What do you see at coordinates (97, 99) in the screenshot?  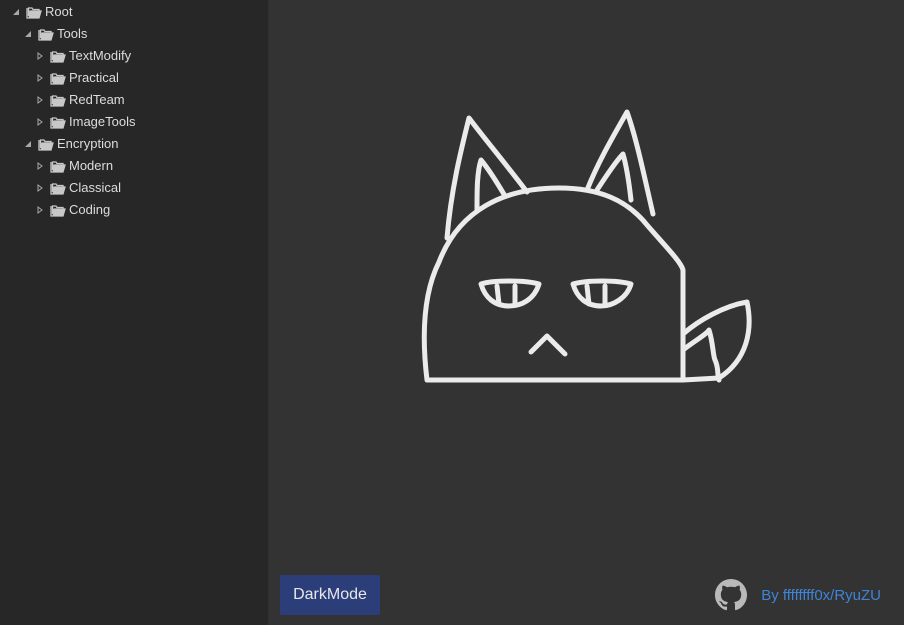 I see `tree-item-label: RedTeam` at bounding box center [97, 99].